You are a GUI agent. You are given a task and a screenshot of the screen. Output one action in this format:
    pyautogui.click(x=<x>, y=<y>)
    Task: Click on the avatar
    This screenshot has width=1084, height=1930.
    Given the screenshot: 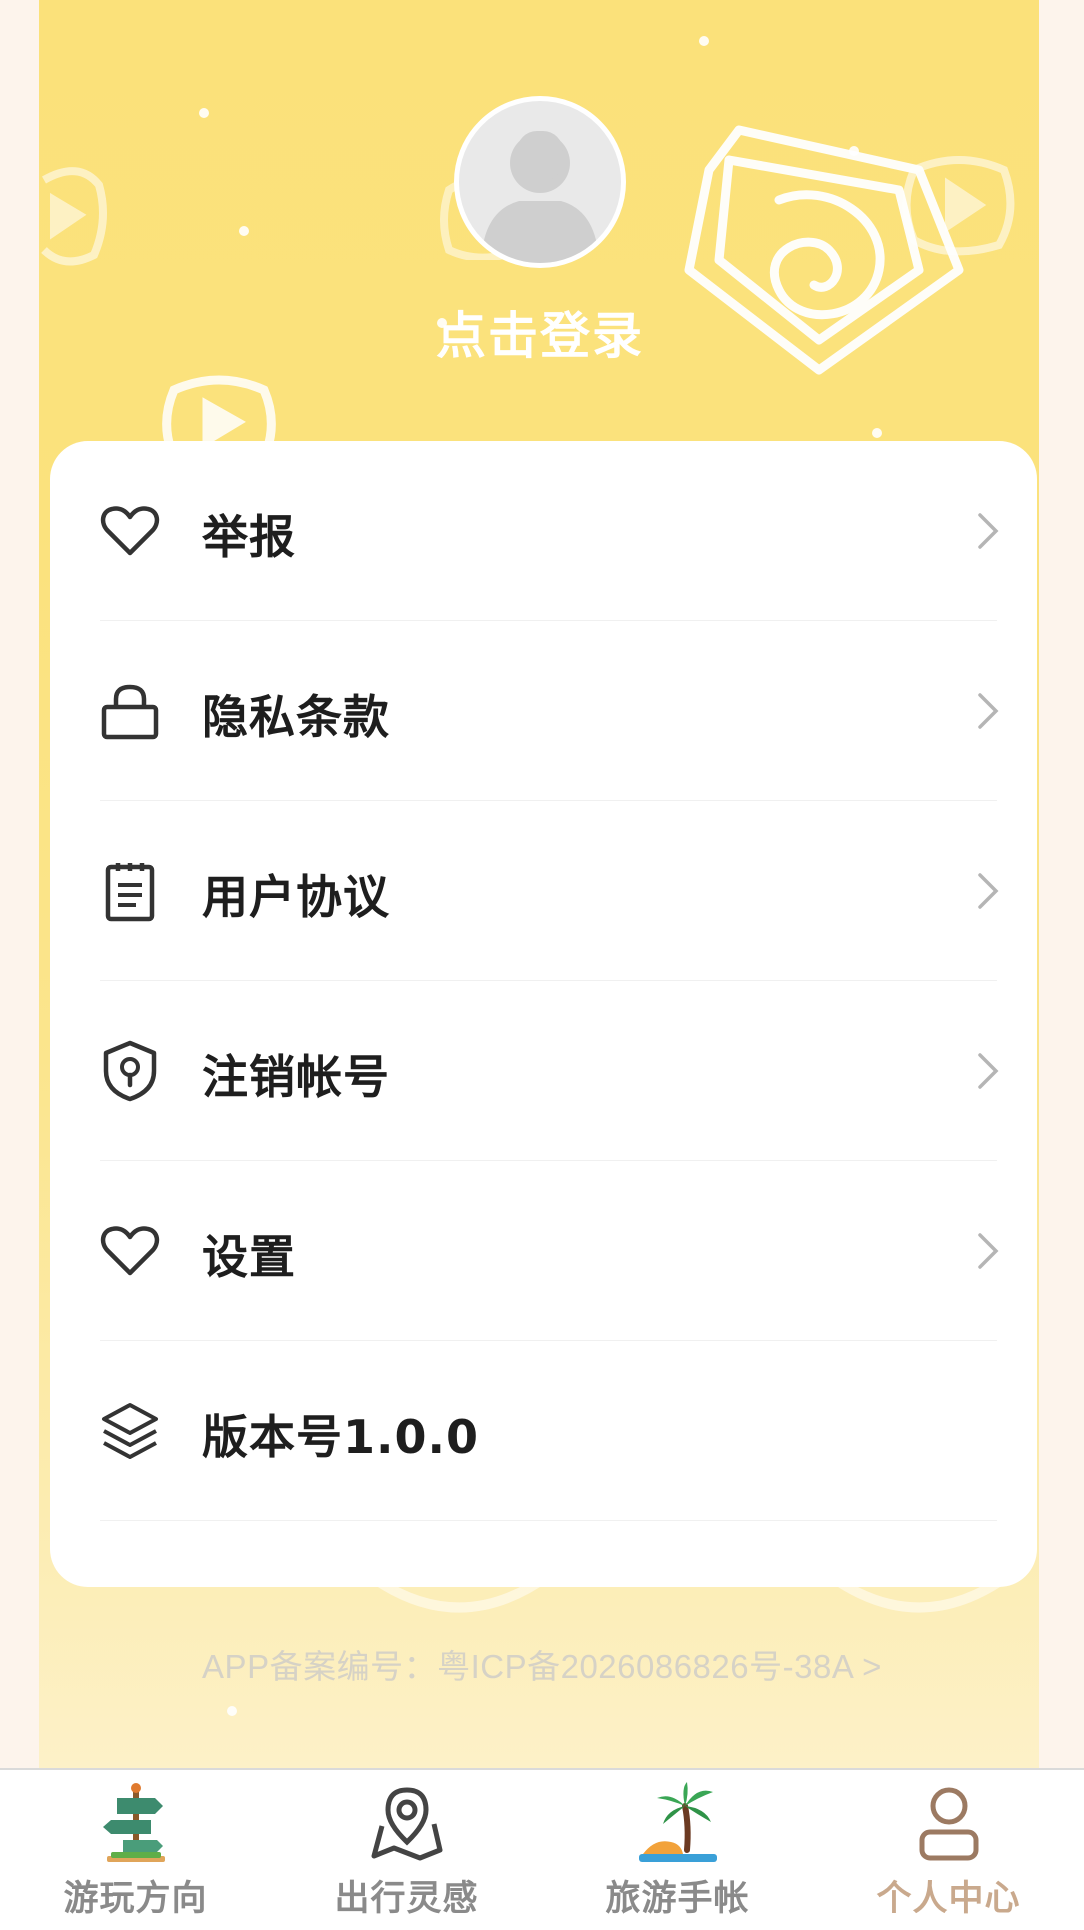 What is the action you would take?
    pyautogui.click(x=540, y=182)
    